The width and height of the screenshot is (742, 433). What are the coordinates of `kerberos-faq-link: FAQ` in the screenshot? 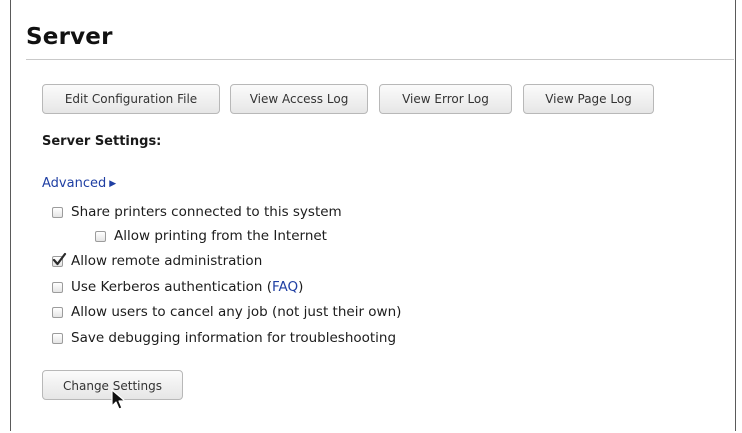 It's located at (285, 287).